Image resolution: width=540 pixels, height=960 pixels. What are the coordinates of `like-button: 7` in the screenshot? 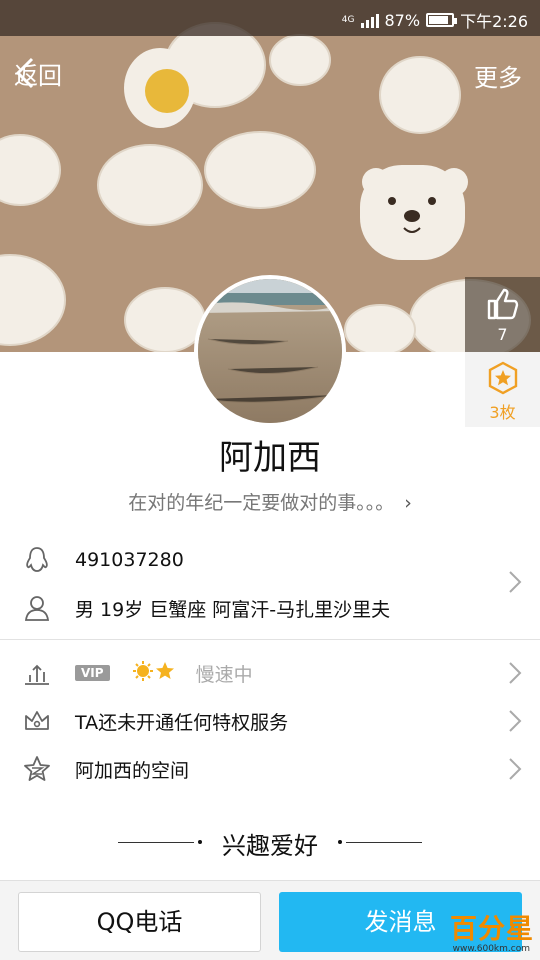 It's located at (502, 314).